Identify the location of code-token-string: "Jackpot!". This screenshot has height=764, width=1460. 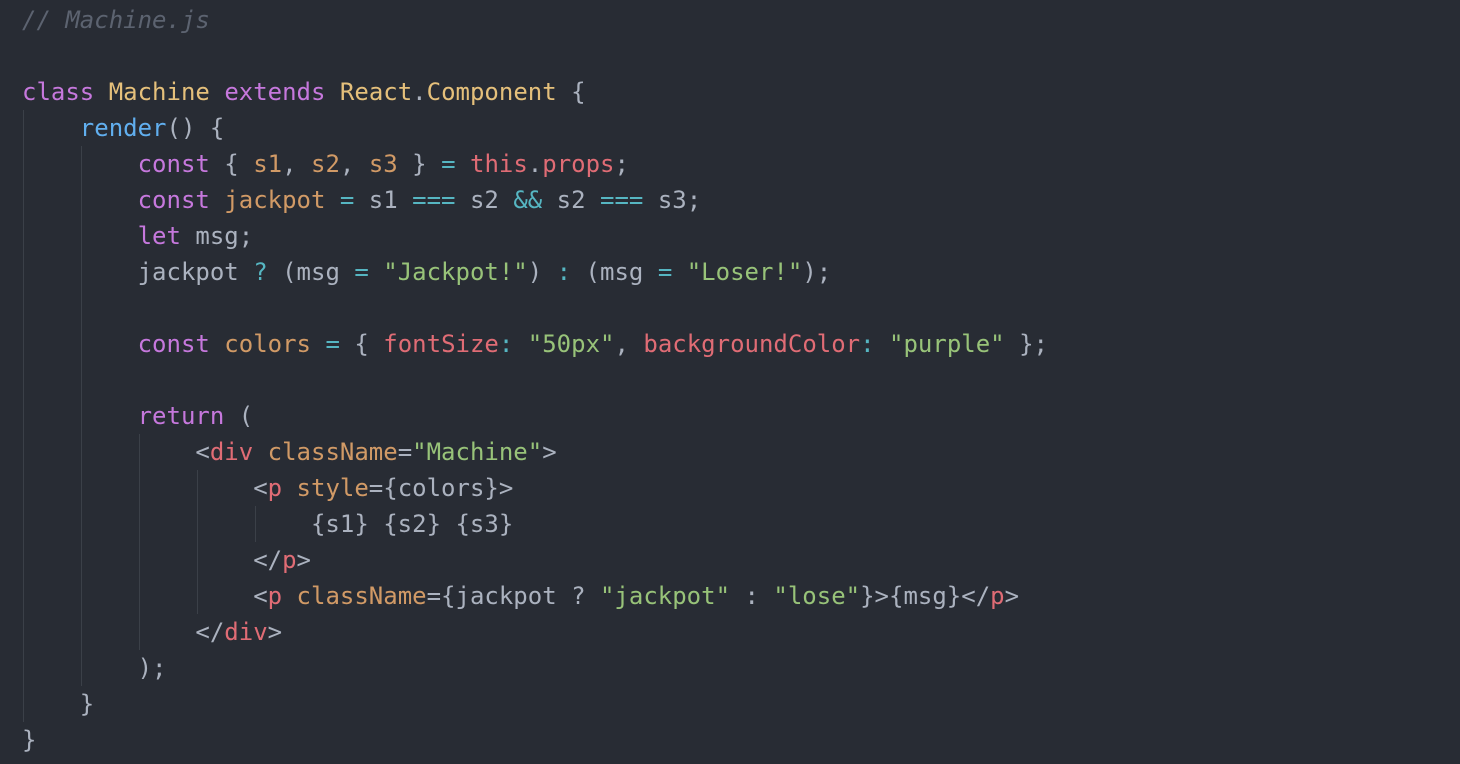
(455, 272).